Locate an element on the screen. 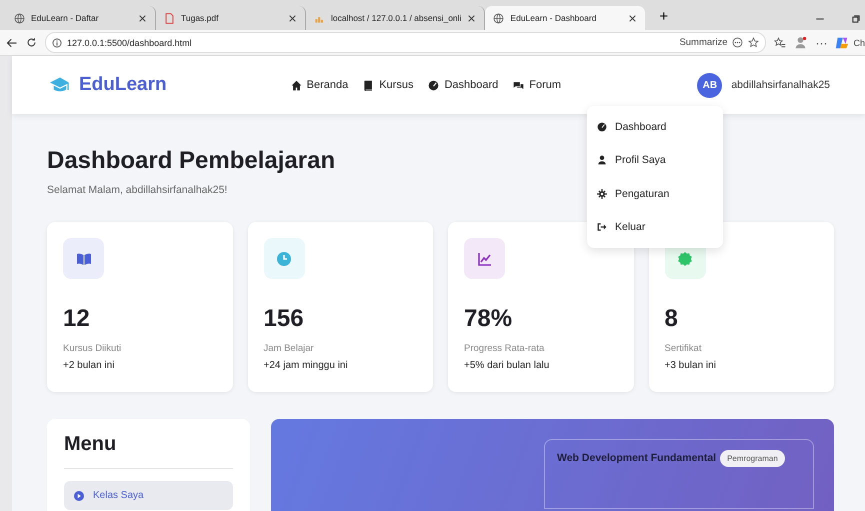  dropdown-item: Profil Saya is located at coordinates (655, 160).